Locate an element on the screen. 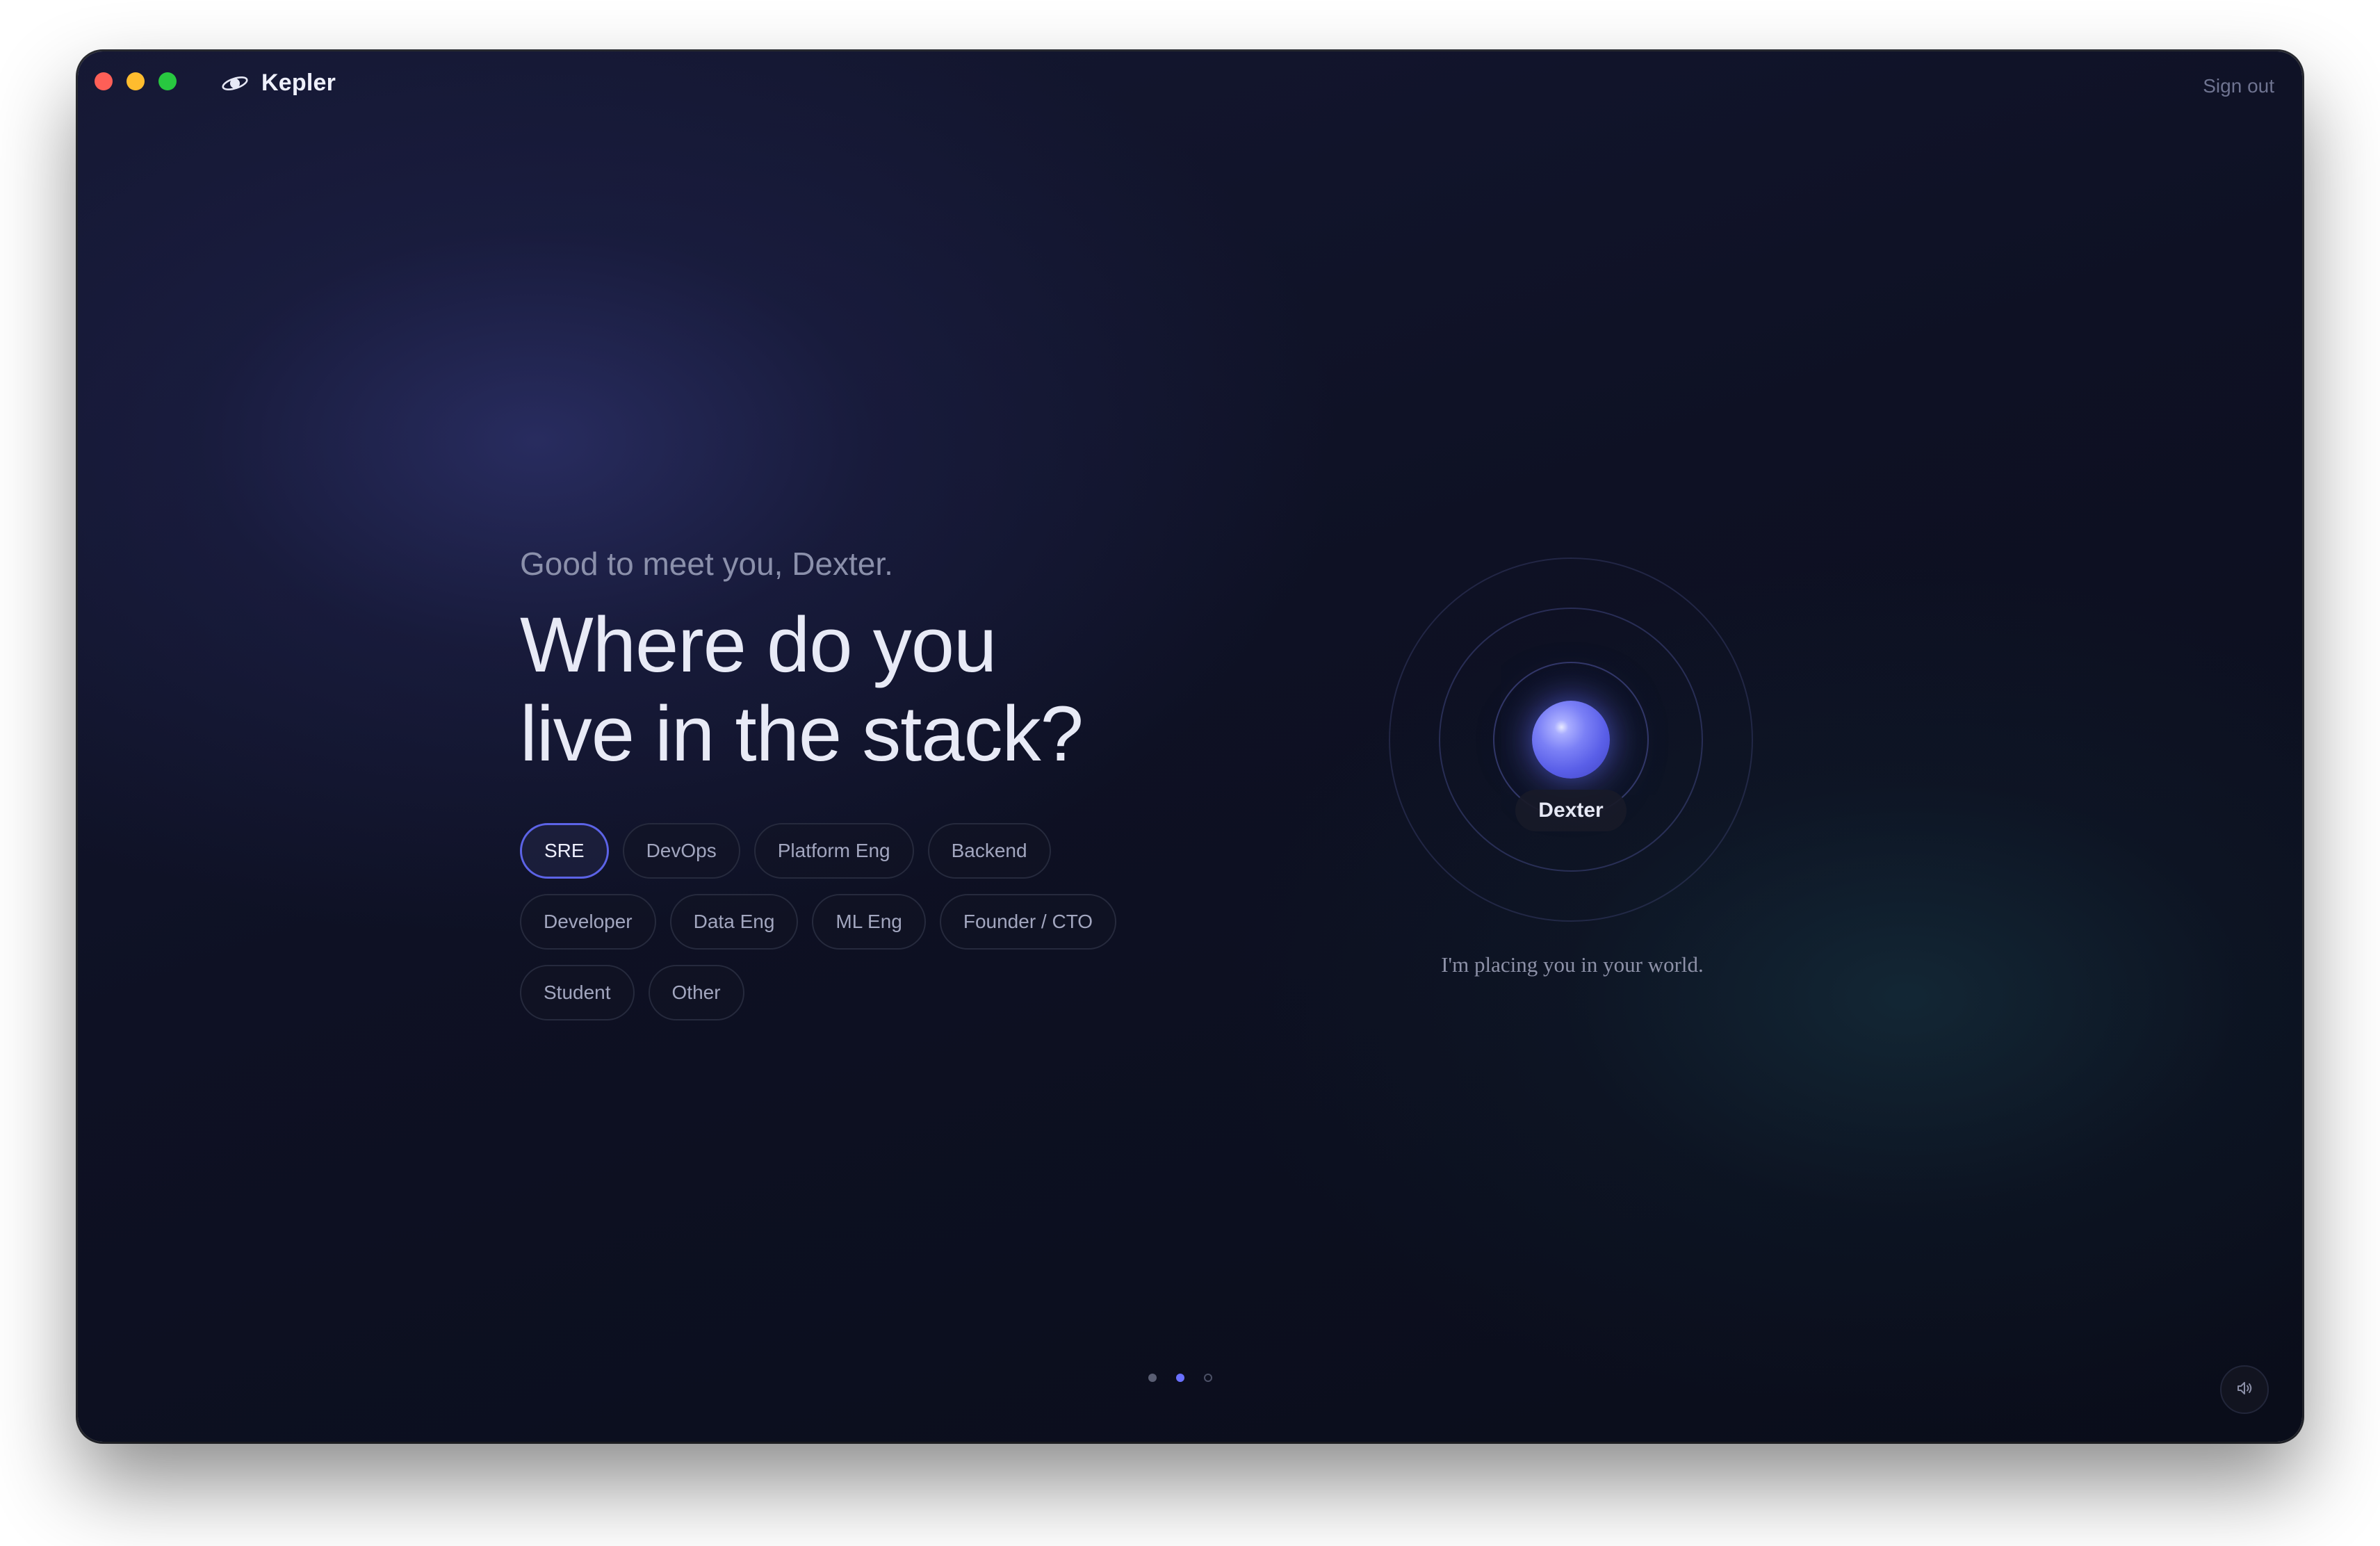 The height and width of the screenshot is (1546, 2380). minimize-window-button is located at coordinates (136, 81).